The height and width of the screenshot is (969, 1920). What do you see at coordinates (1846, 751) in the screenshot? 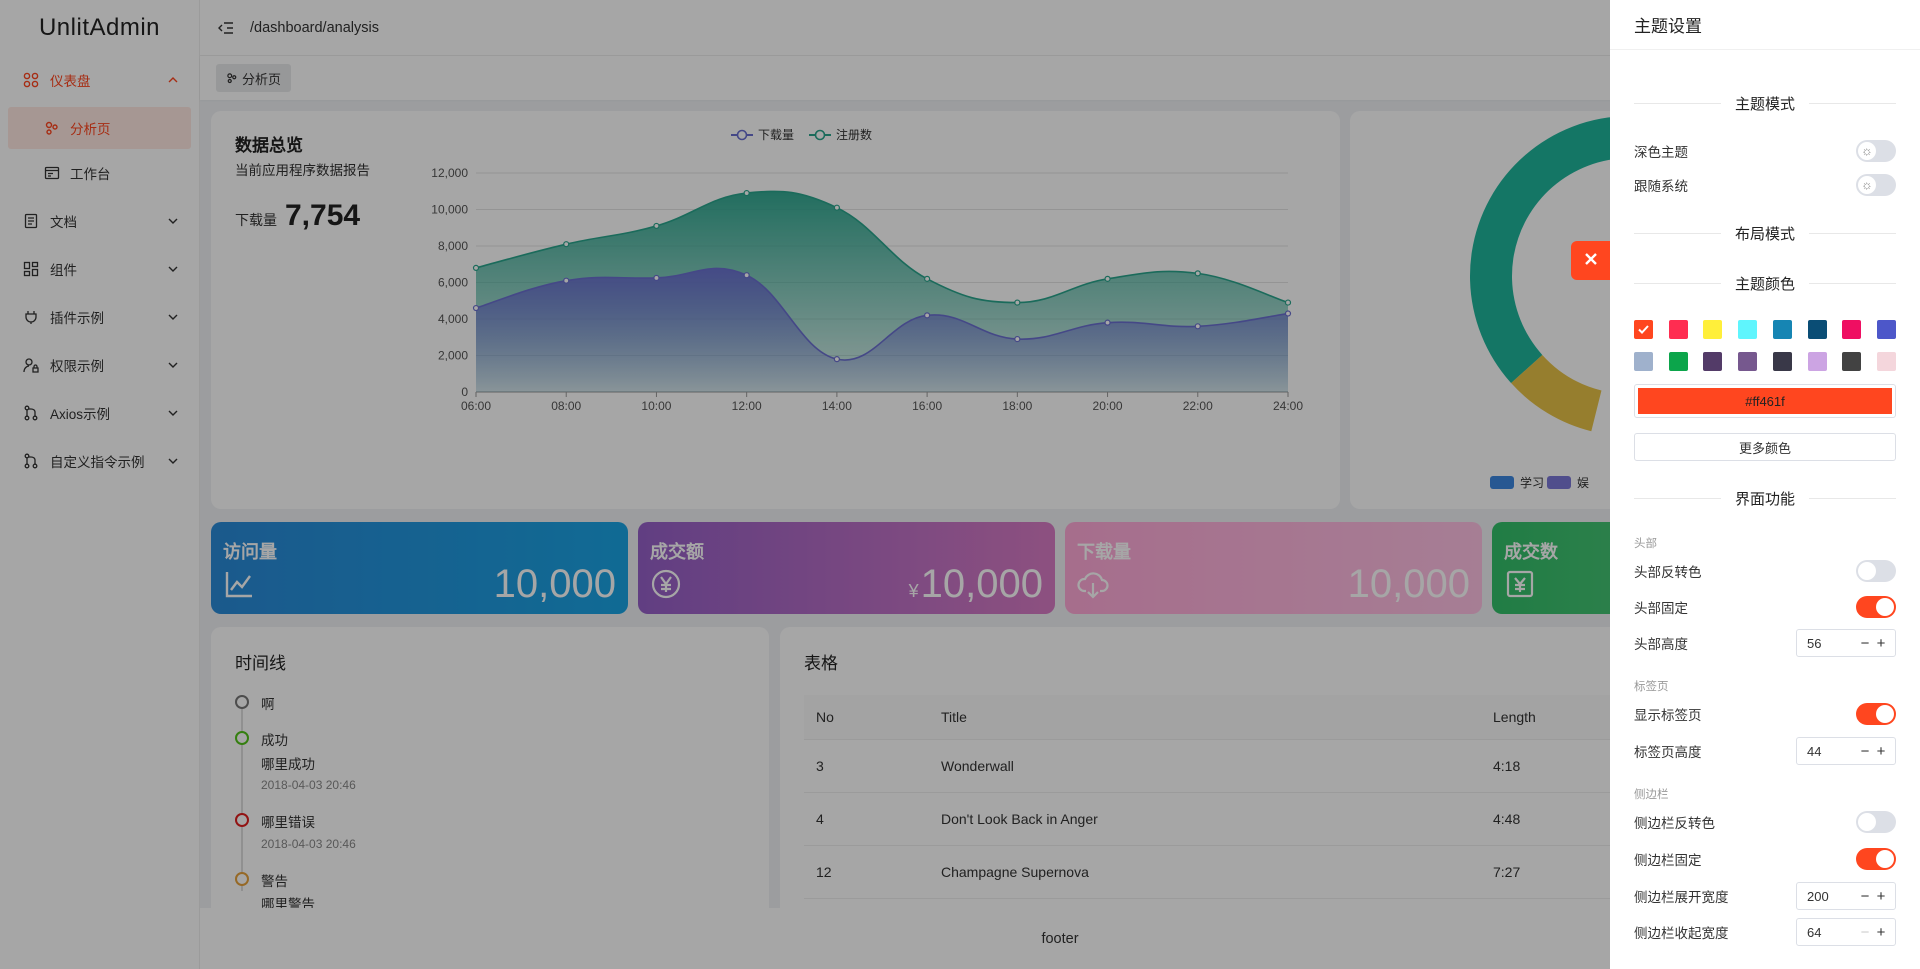
I see `tabs-height-stepper: 44 − +` at bounding box center [1846, 751].